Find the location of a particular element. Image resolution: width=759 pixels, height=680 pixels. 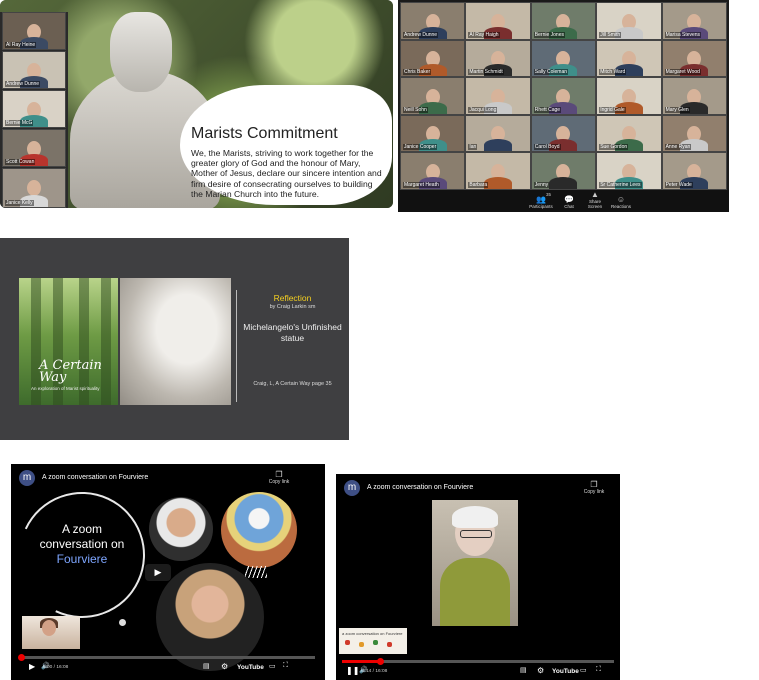

participant-tile: Al Ray Heine is located at coordinates (34, 31).